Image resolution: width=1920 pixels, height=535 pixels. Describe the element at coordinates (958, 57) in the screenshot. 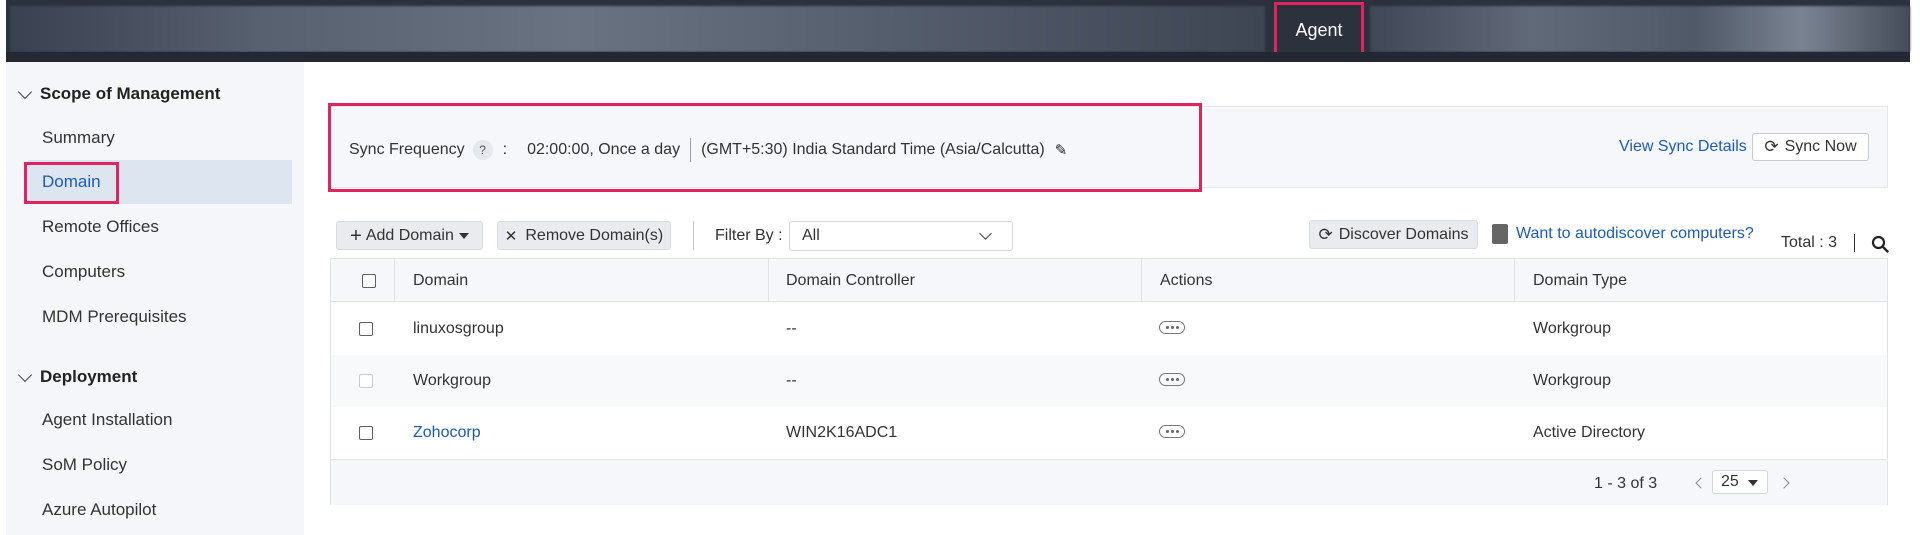

I see `topbar-bottom-strip` at that location.